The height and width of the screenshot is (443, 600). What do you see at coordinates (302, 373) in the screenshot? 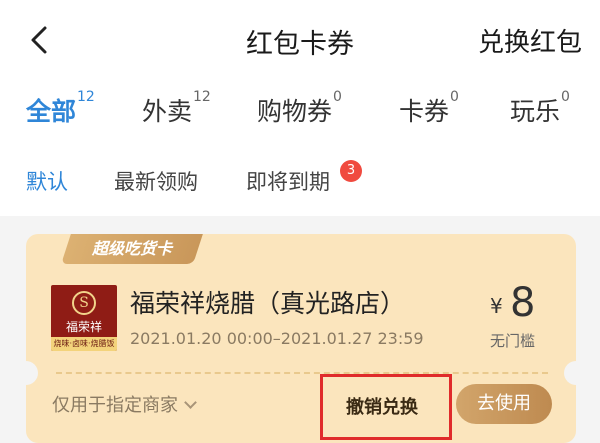
I see `card-divider` at bounding box center [302, 373].